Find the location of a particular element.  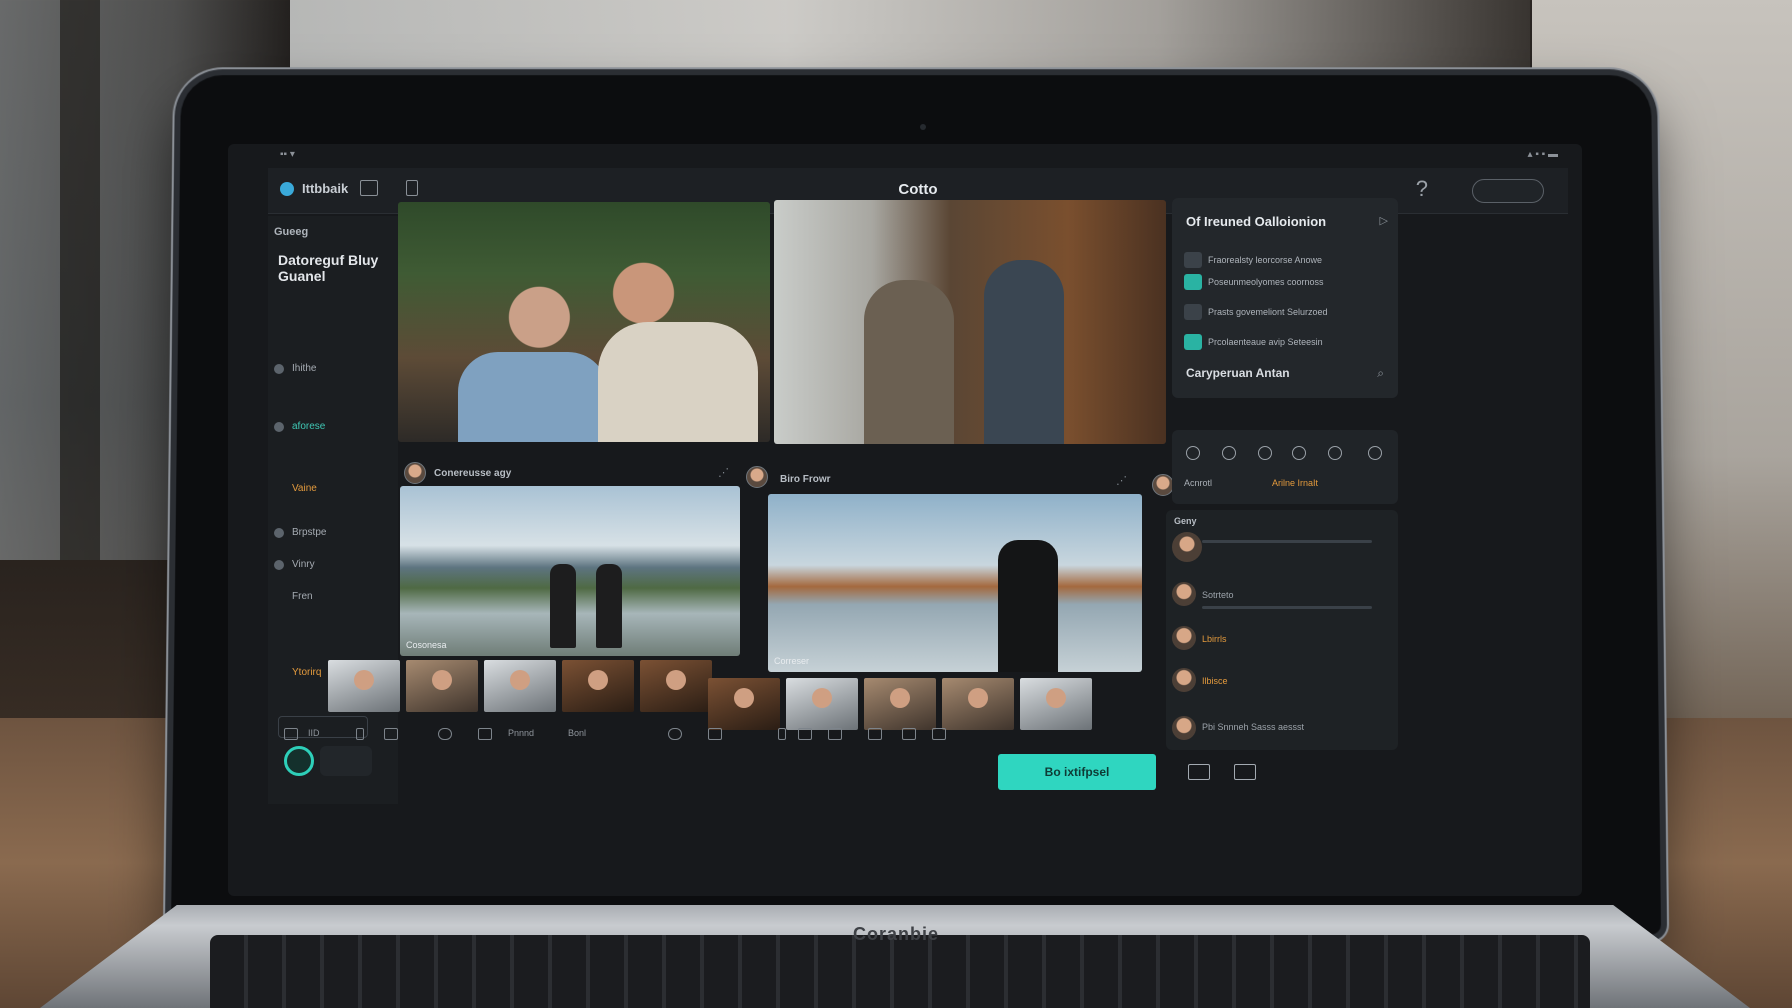

chat-message: Ilbisce is located at coordinates (1215, 681).